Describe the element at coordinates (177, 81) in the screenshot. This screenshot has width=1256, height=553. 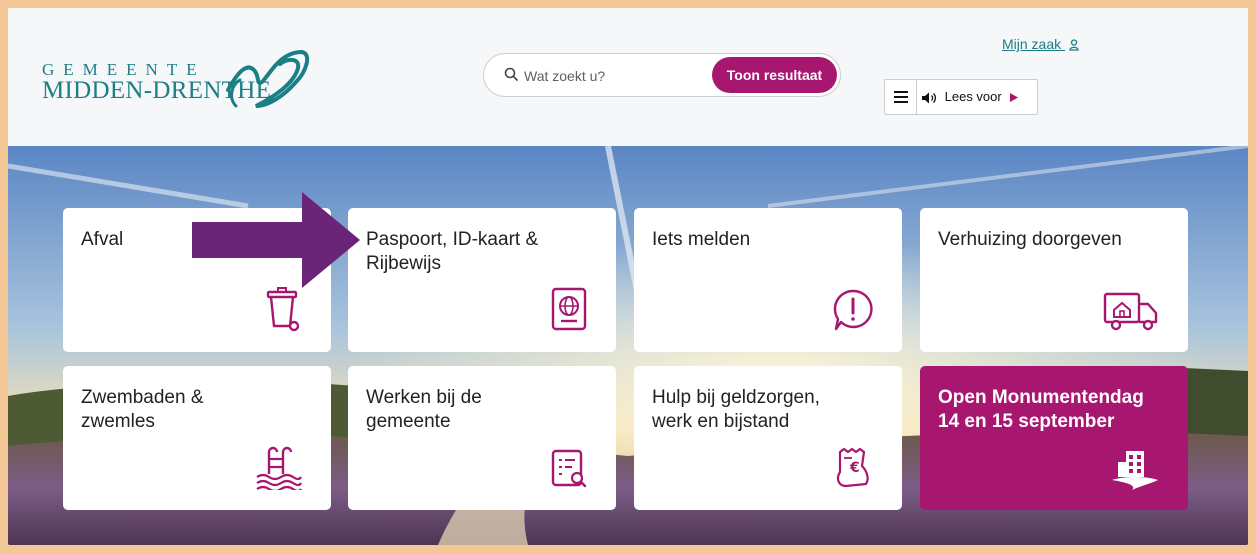
I see `logo: GEMEENTE MIDDEN-DRENTHE` at that location.